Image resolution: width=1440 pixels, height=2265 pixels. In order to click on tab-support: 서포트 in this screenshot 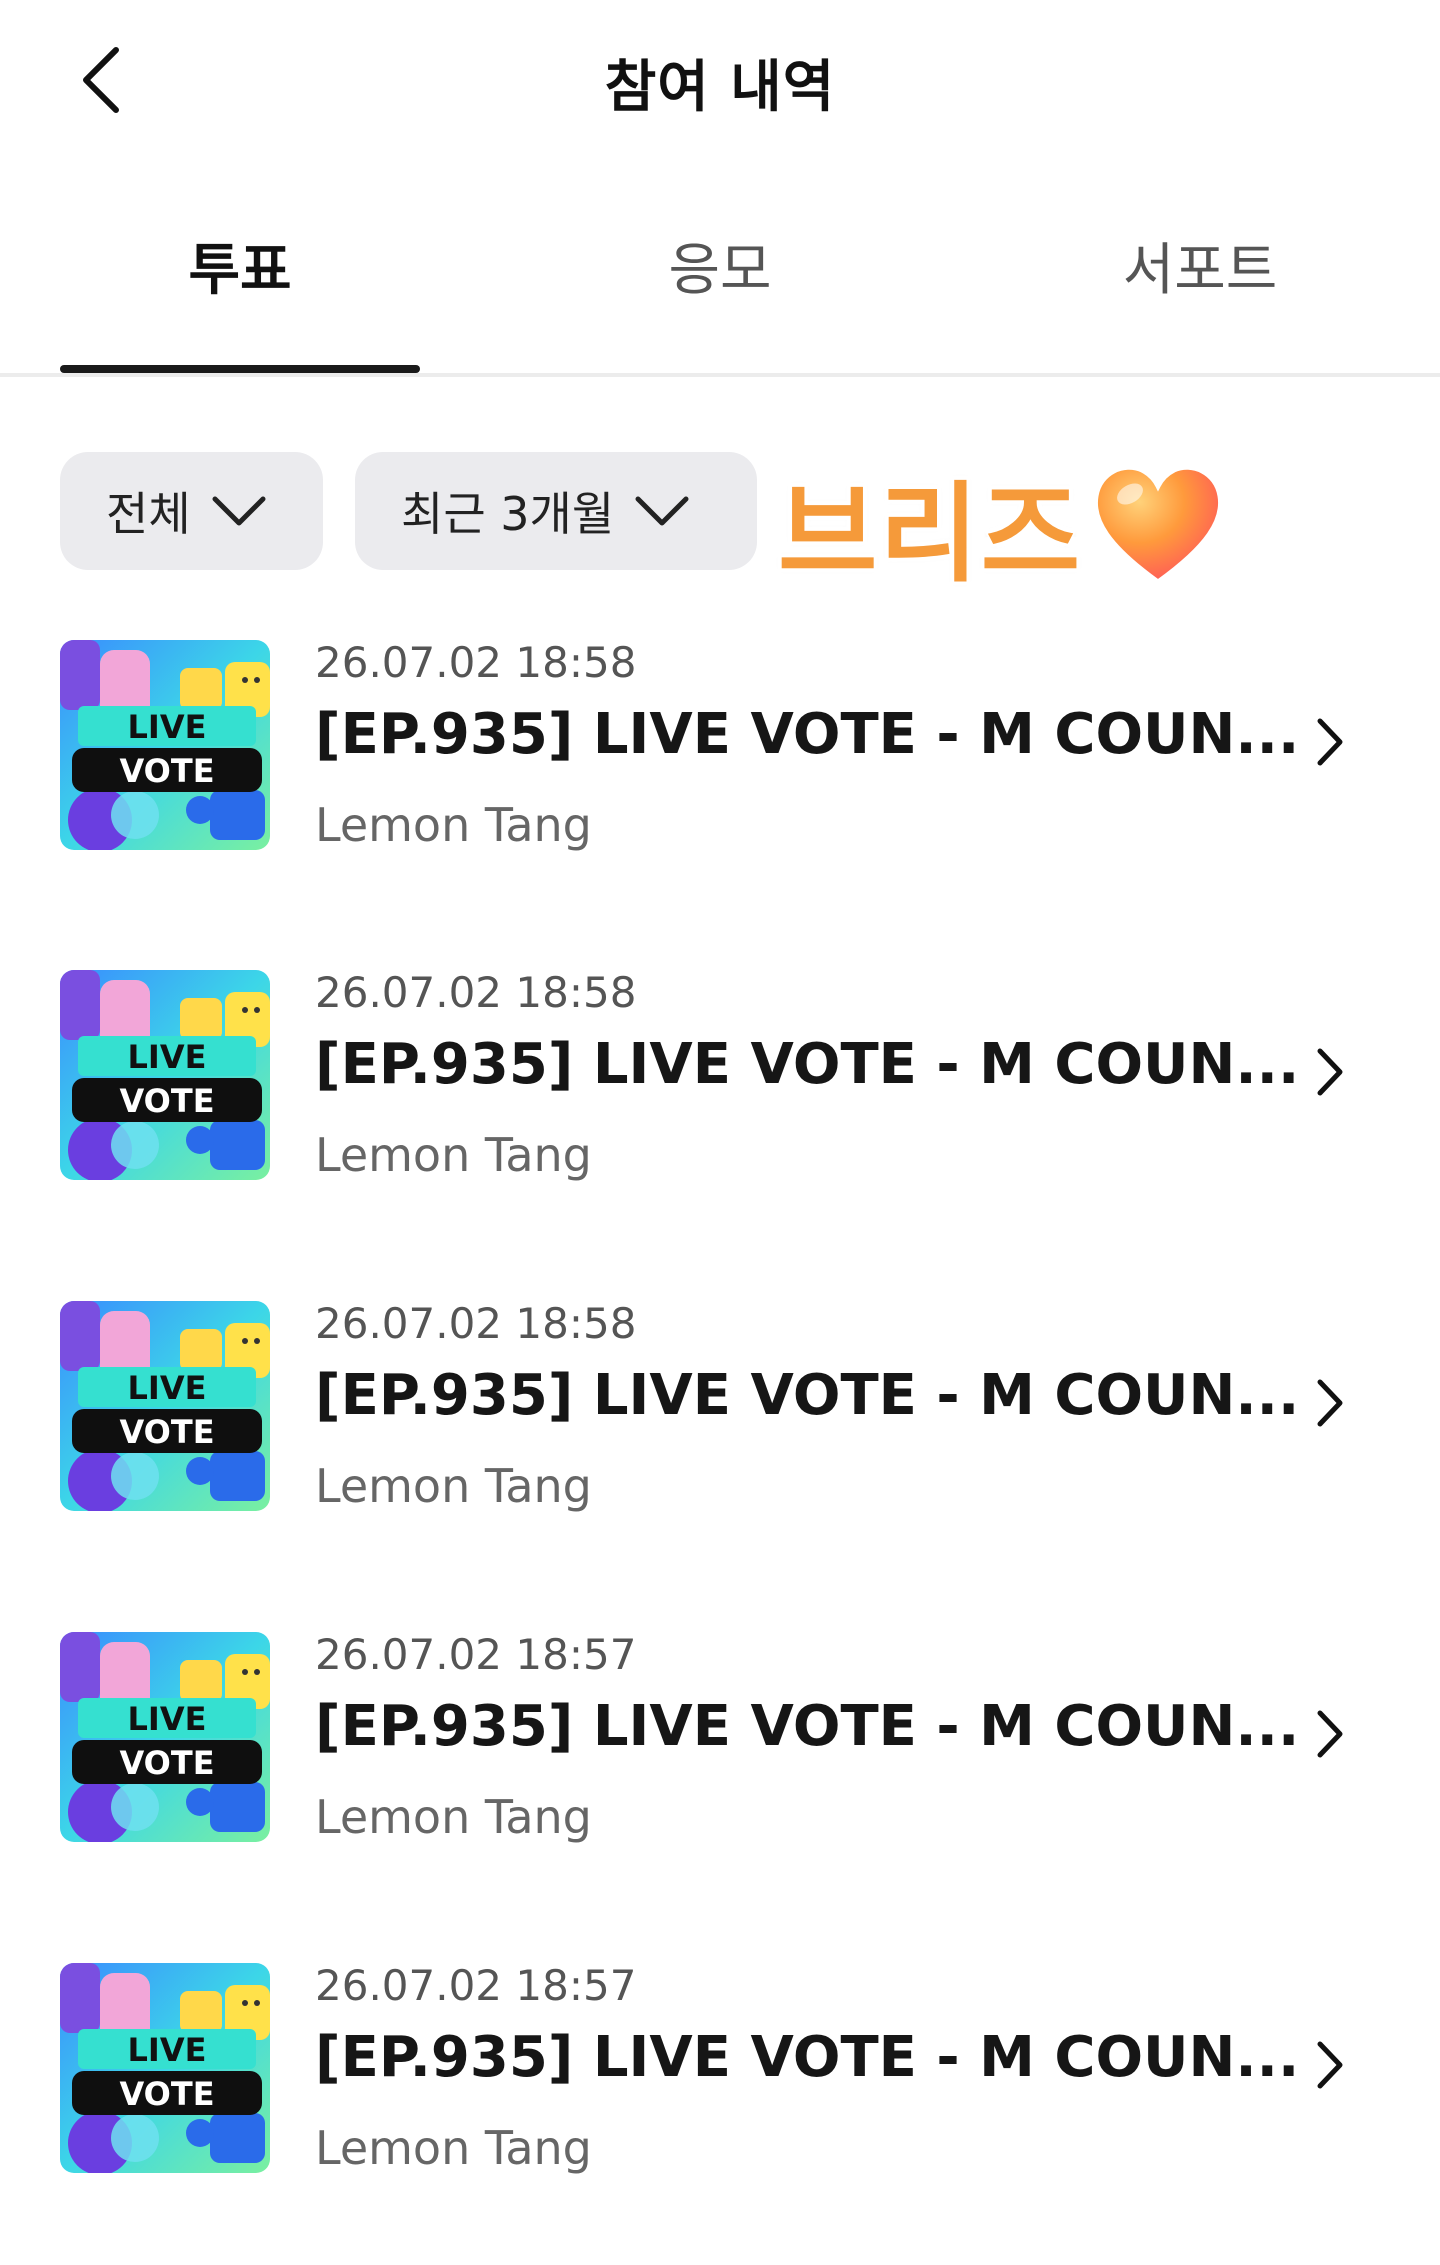, I will do `click(1200, 300)`.